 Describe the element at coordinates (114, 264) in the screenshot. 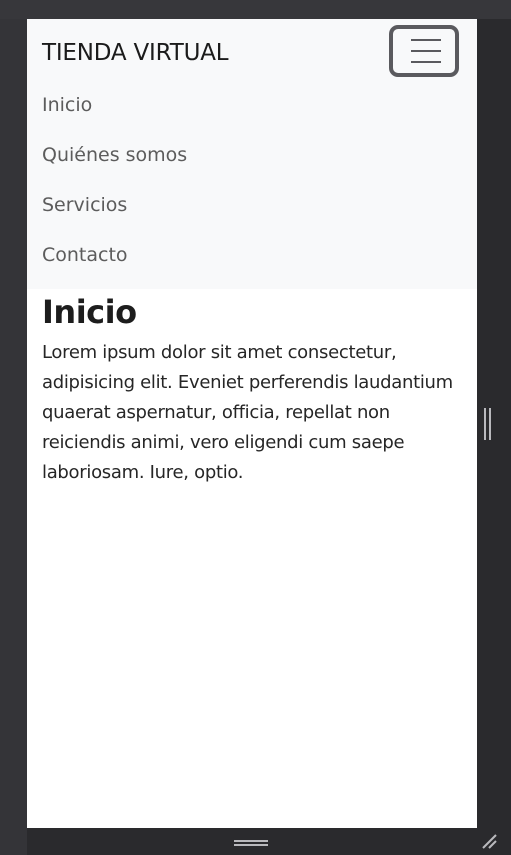

I see `nav-item-contacto: Contacto` at that location.